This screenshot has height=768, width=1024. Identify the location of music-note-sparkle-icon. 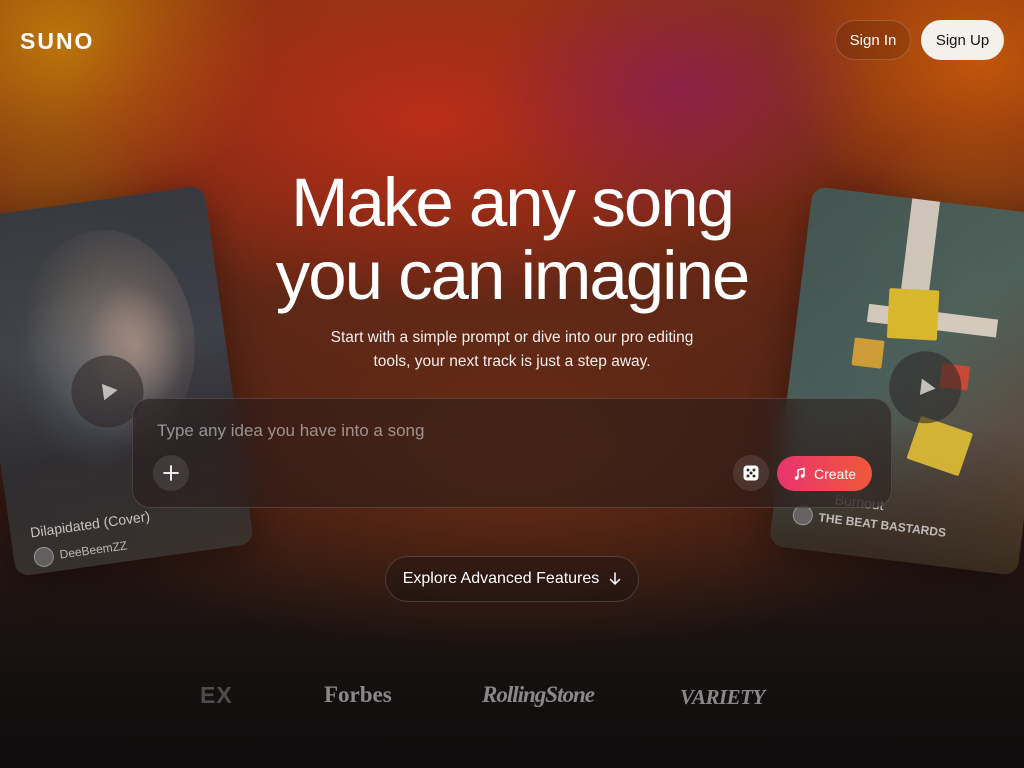
(799, 473).